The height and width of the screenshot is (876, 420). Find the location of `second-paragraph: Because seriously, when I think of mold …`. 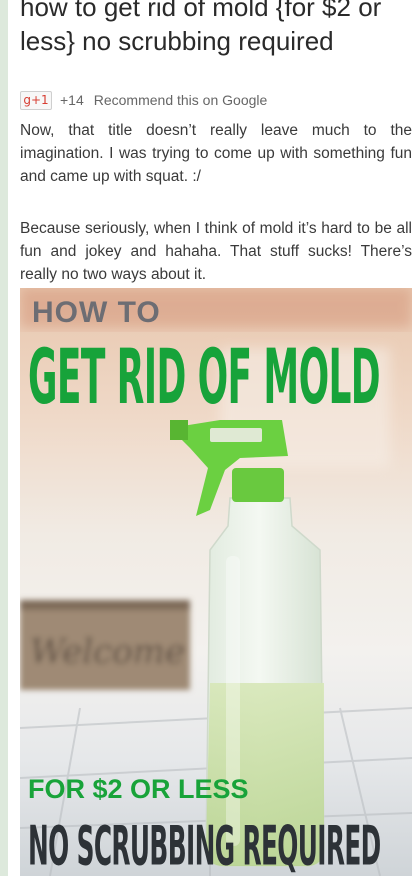

second-paragraph: Because seriously, when I think of mold … is located at coordinates (216, 251).